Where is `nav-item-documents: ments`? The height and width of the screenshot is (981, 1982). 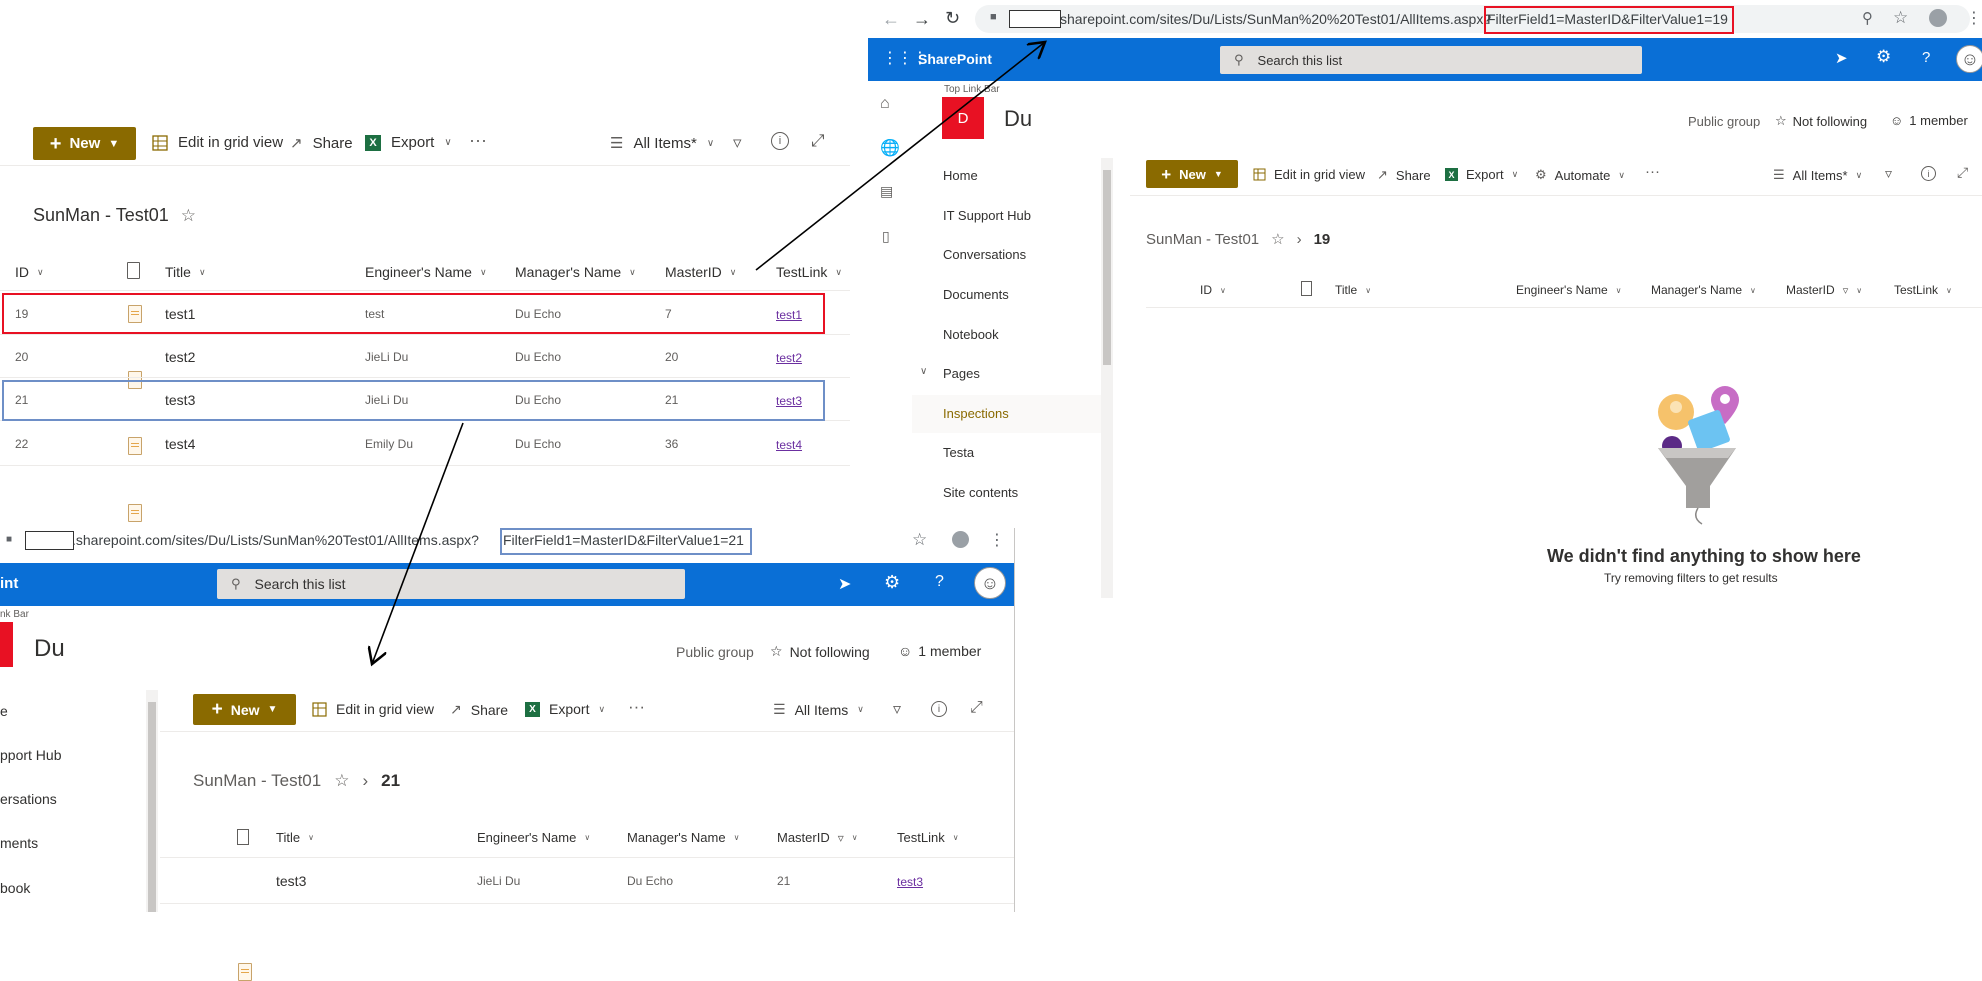 nav-item-documents: ments is located at coordinates (19, 843).